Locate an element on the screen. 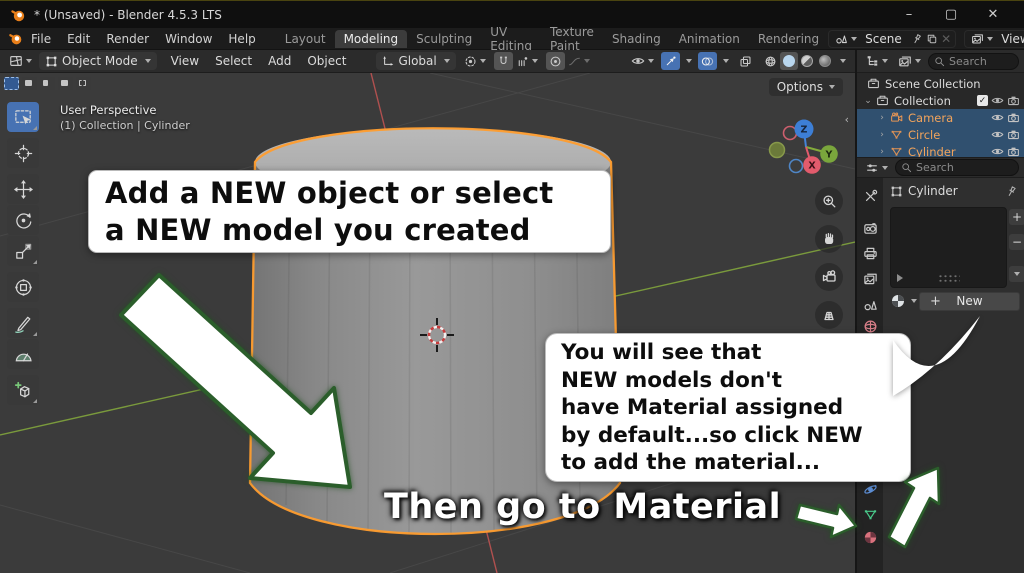 The image size is (1024, 573). tool-cursor is located at coordinates (23, 153).